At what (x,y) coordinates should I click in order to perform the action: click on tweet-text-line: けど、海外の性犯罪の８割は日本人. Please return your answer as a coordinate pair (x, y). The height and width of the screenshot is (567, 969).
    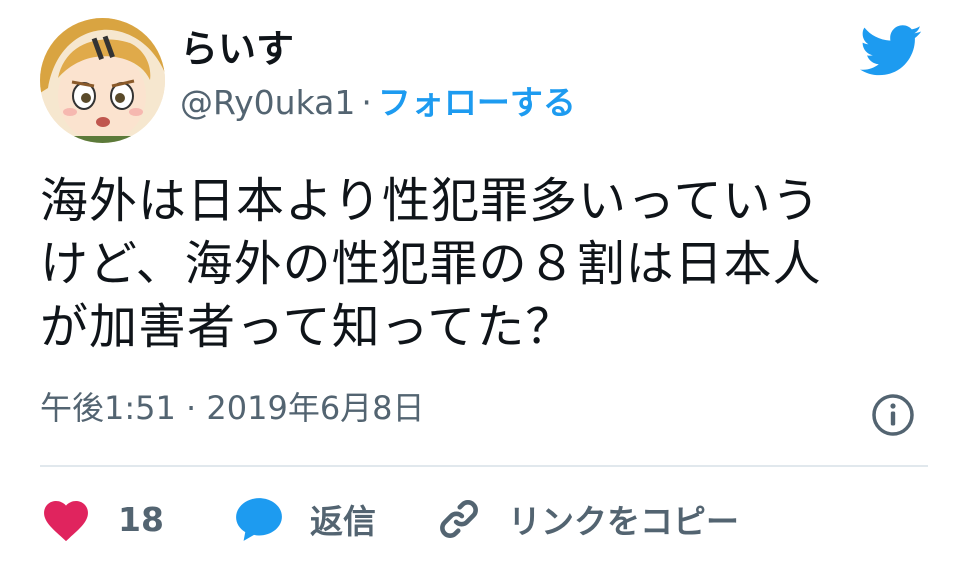
    Looking at the image, I should click on (431, 264).